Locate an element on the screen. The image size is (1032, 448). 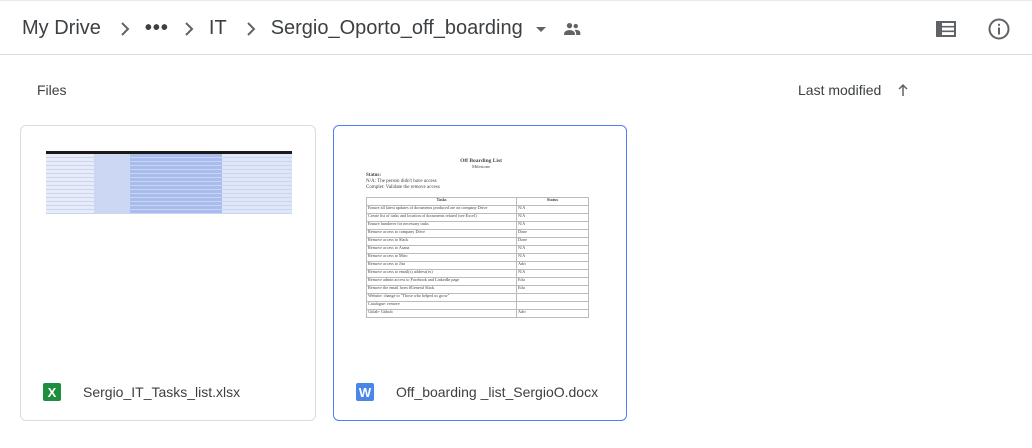
arrow-upward-icon is located at coordinates (903, 90).